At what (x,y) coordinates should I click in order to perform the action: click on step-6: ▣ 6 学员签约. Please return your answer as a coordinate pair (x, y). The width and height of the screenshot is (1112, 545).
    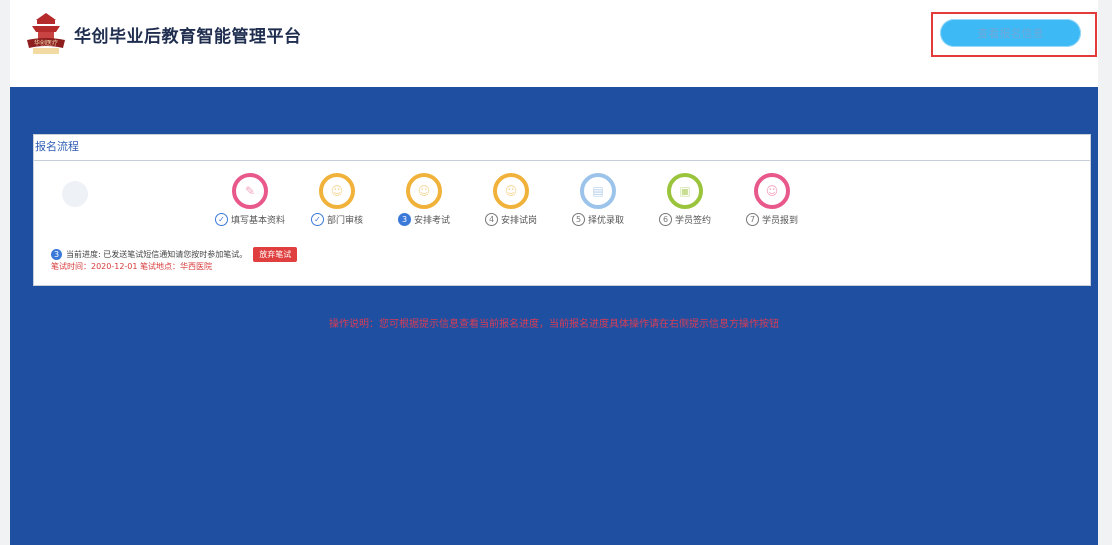
    Looking at the image, I should click on (685, 199).